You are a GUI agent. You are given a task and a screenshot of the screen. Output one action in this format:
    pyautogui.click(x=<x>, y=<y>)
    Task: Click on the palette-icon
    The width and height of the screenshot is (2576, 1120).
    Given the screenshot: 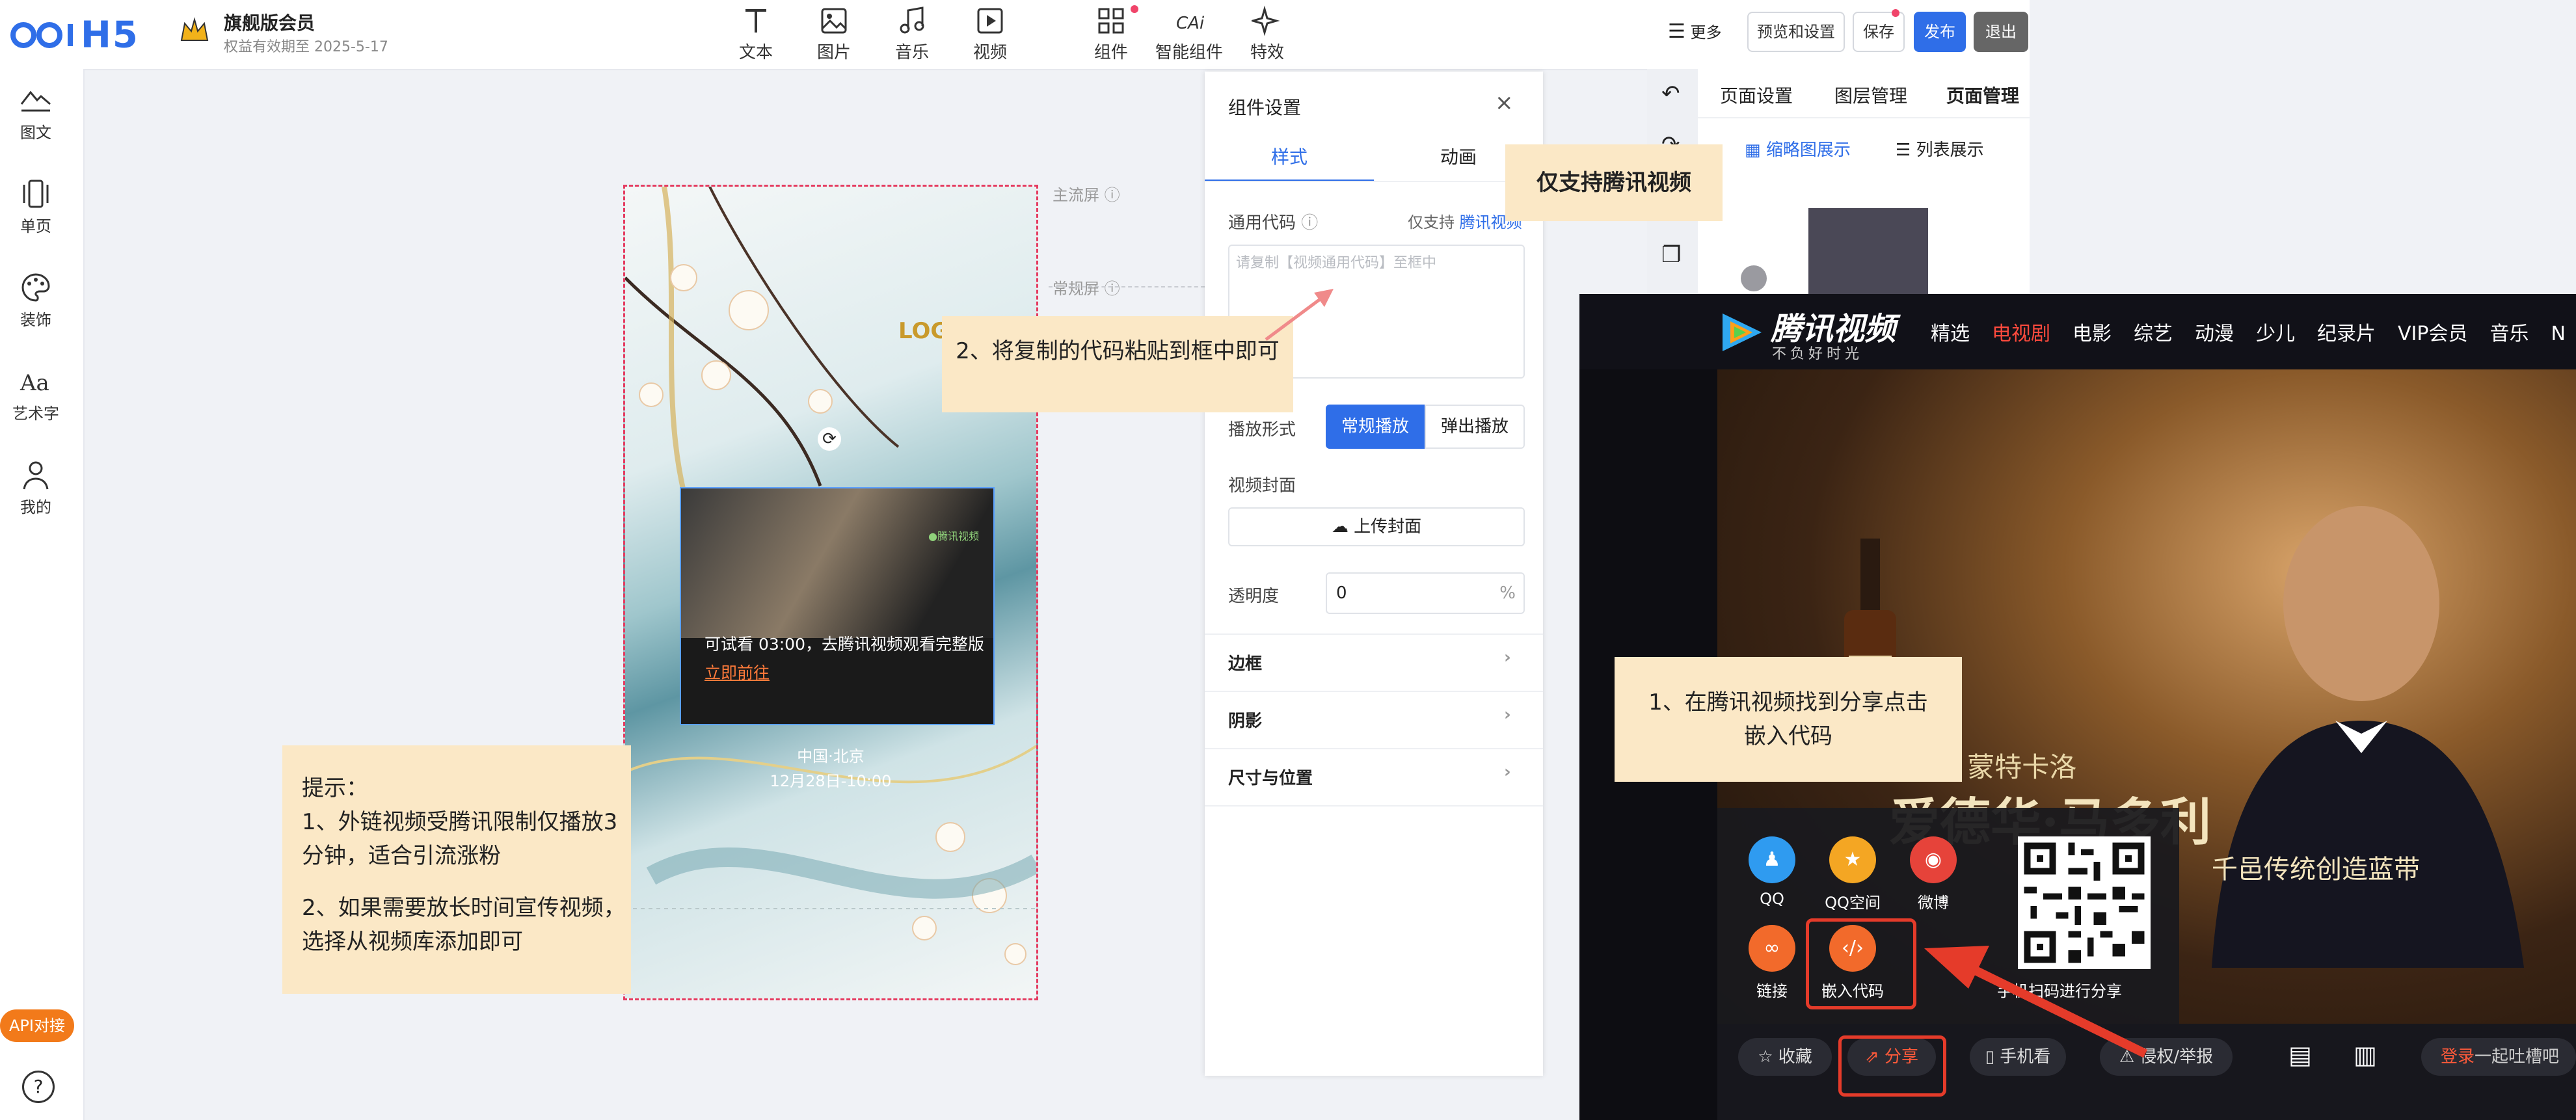 What is the action you would take?
    pyautogui.click(x=35, y=287)
    